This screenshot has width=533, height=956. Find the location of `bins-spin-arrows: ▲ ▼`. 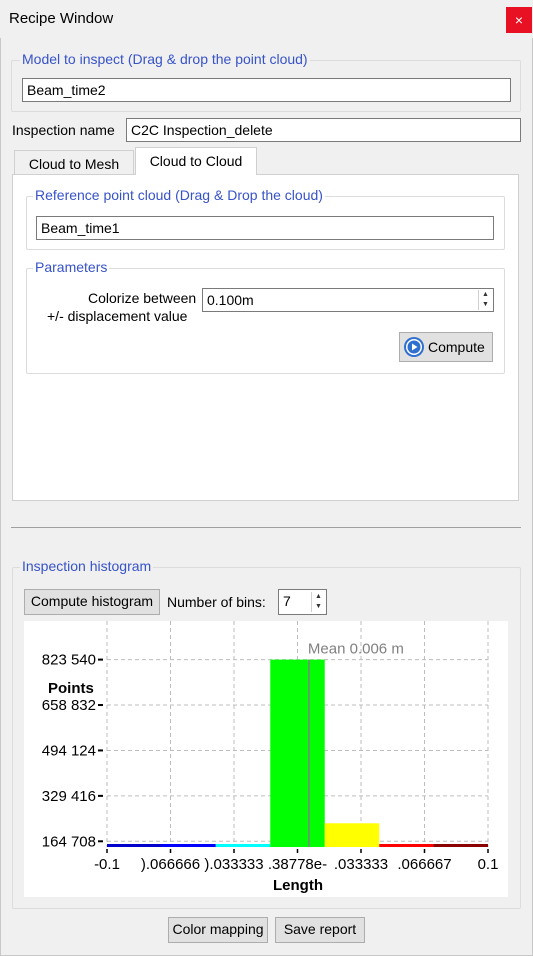

bins-spin-arrows: ▲ ▼ is located at coordinates (318, 602).